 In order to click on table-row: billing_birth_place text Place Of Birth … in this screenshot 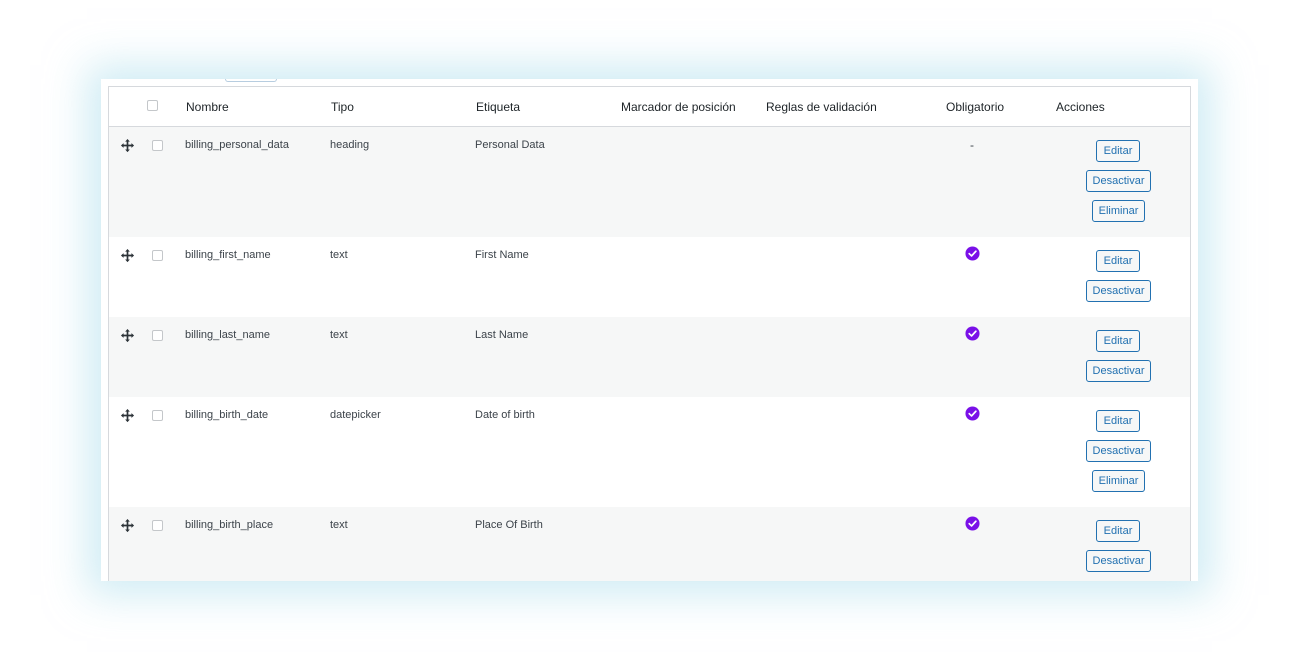, I will do `click(649, 544)`.